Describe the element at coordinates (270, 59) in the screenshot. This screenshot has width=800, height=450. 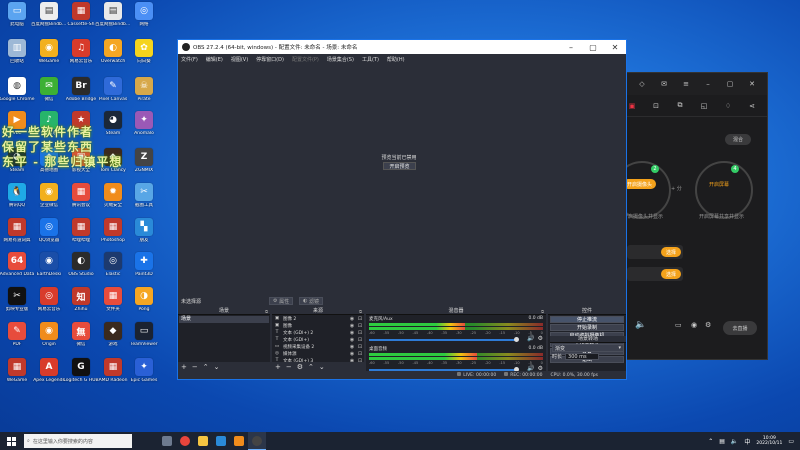
I see `menu-docks: 停靠窗口(D)` at that location.